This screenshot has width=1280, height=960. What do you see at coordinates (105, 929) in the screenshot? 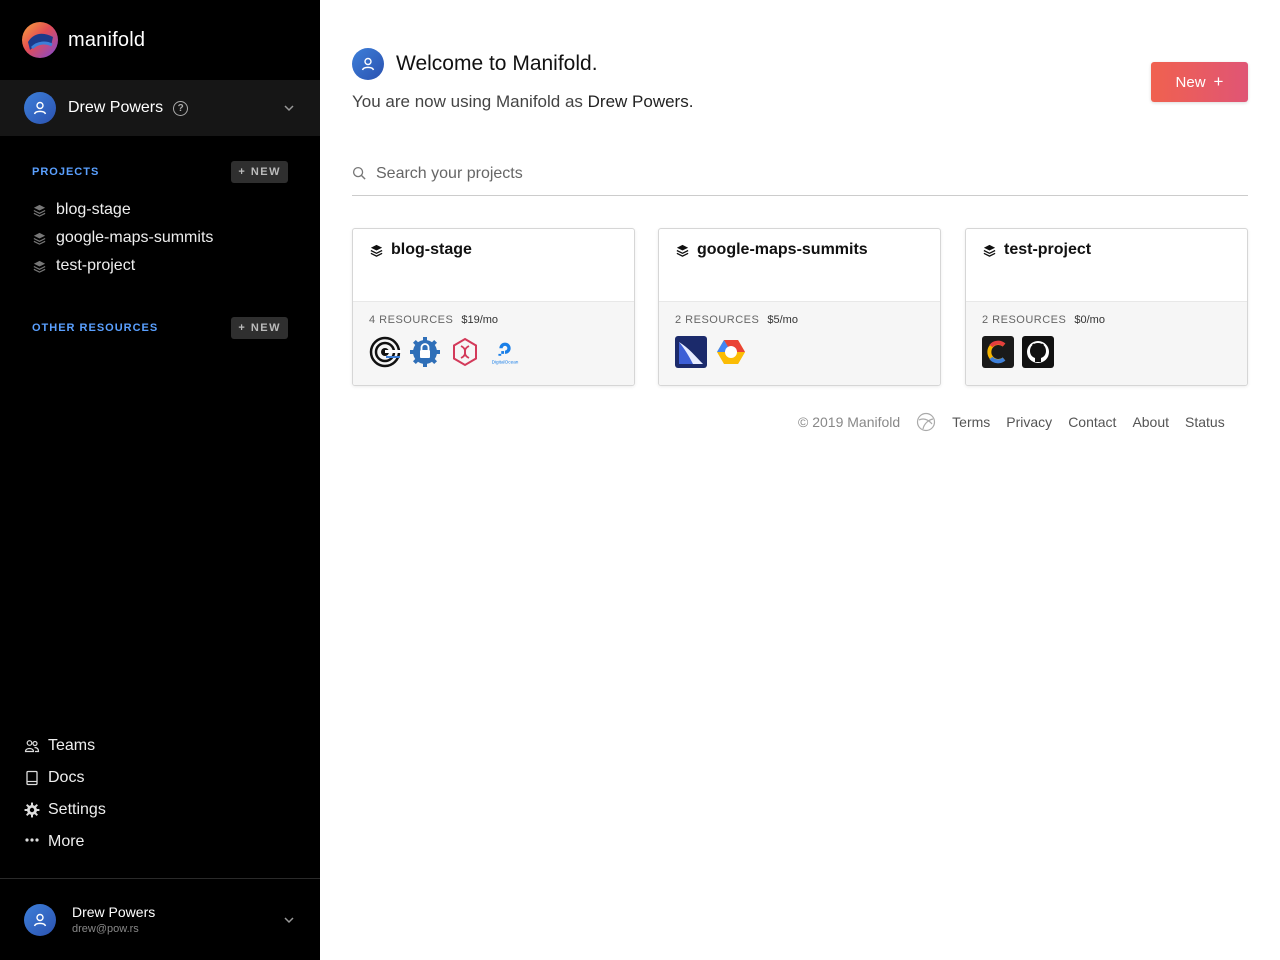
I see `user-email: drew@pow.rs` at bounding box center [105, 929].